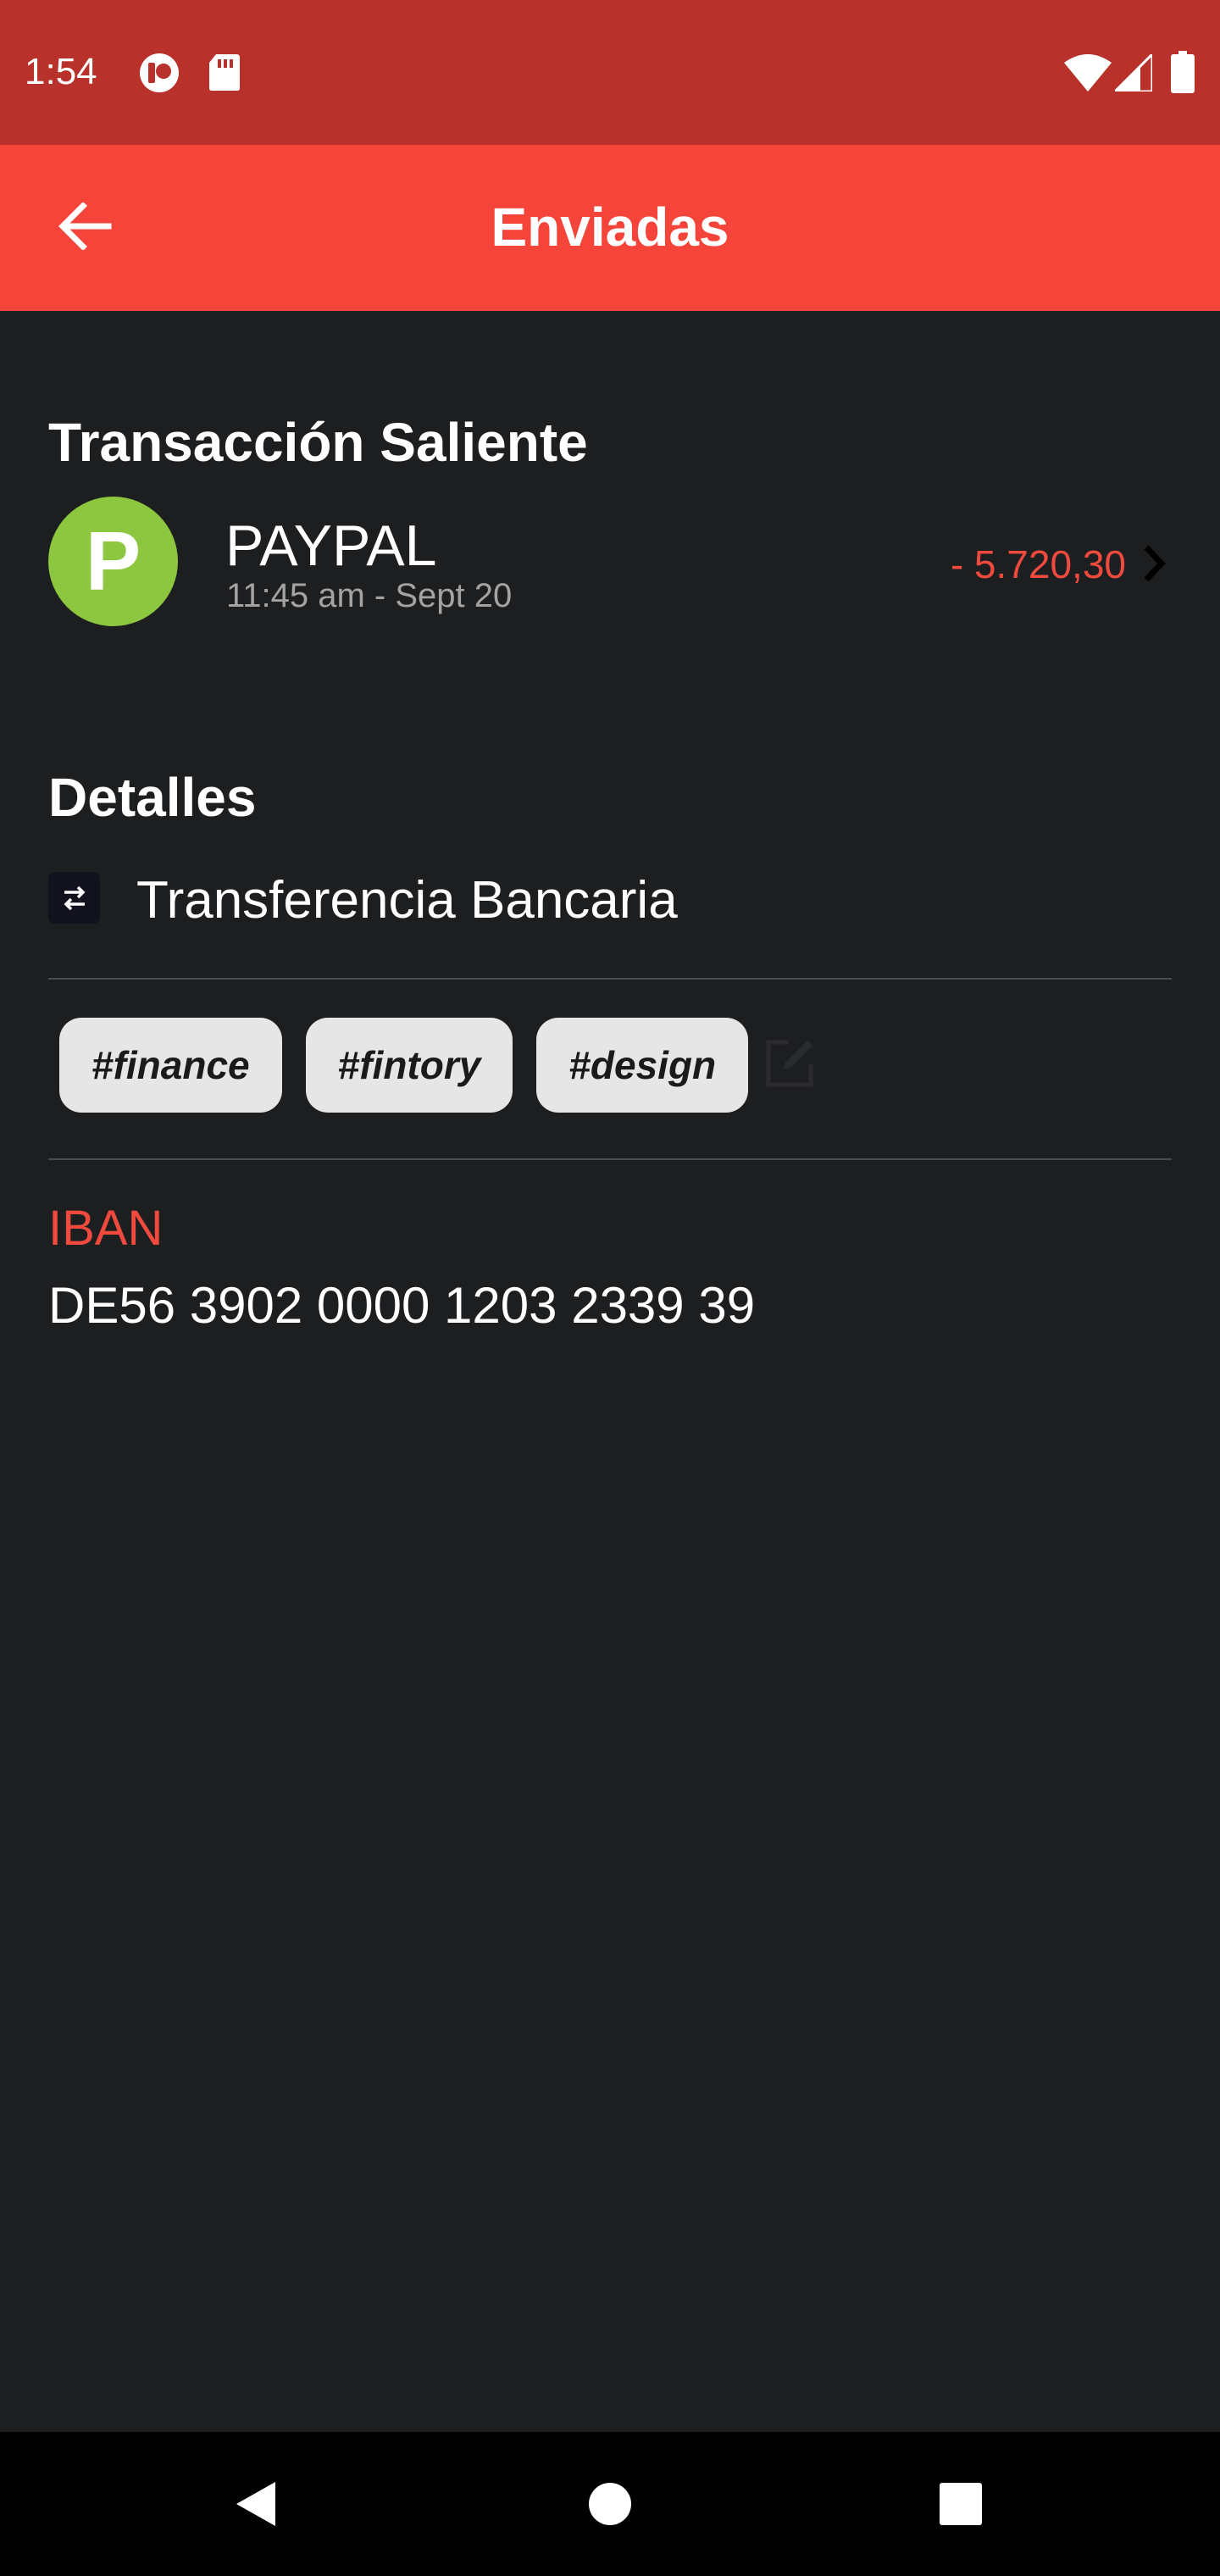 Image resolution: width=1220 pixels, height=2576 pixels. Describe the element at coordinates (106, 1228) in the screenshot. I see `iban-label: IBAN` at that location.